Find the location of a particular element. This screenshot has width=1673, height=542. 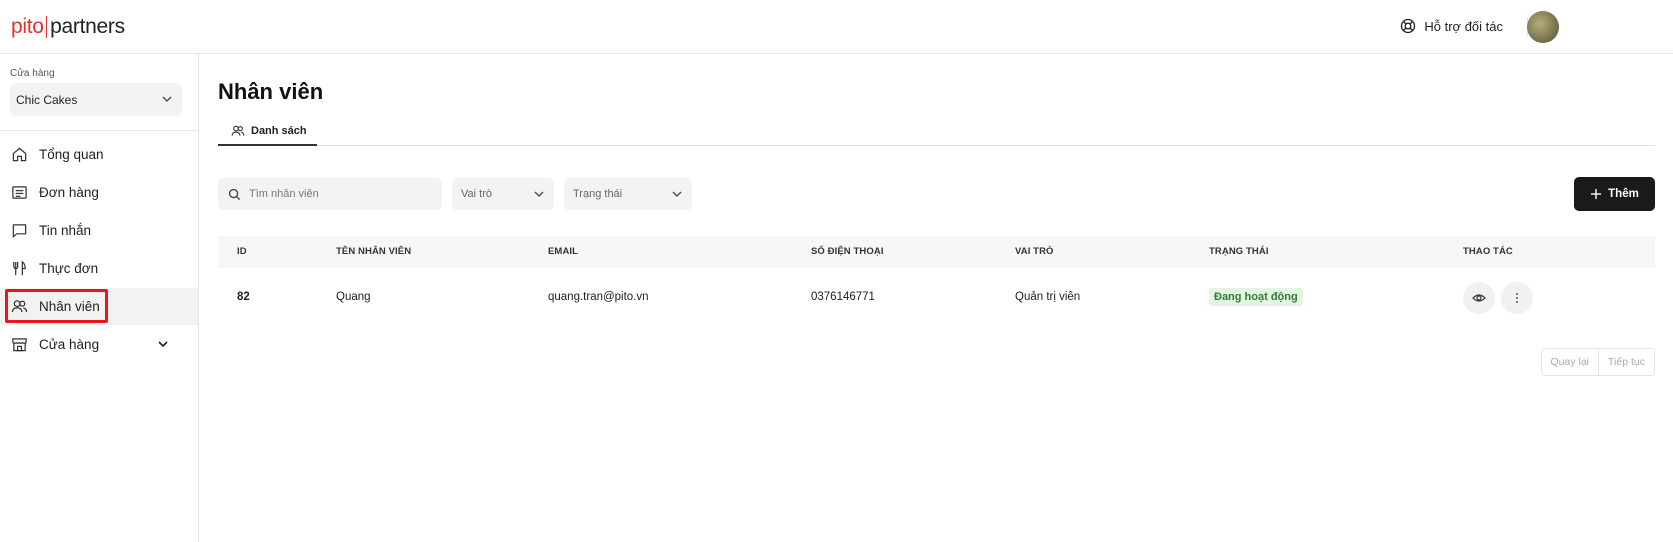

home-icon is located at coordinates (19, 154).